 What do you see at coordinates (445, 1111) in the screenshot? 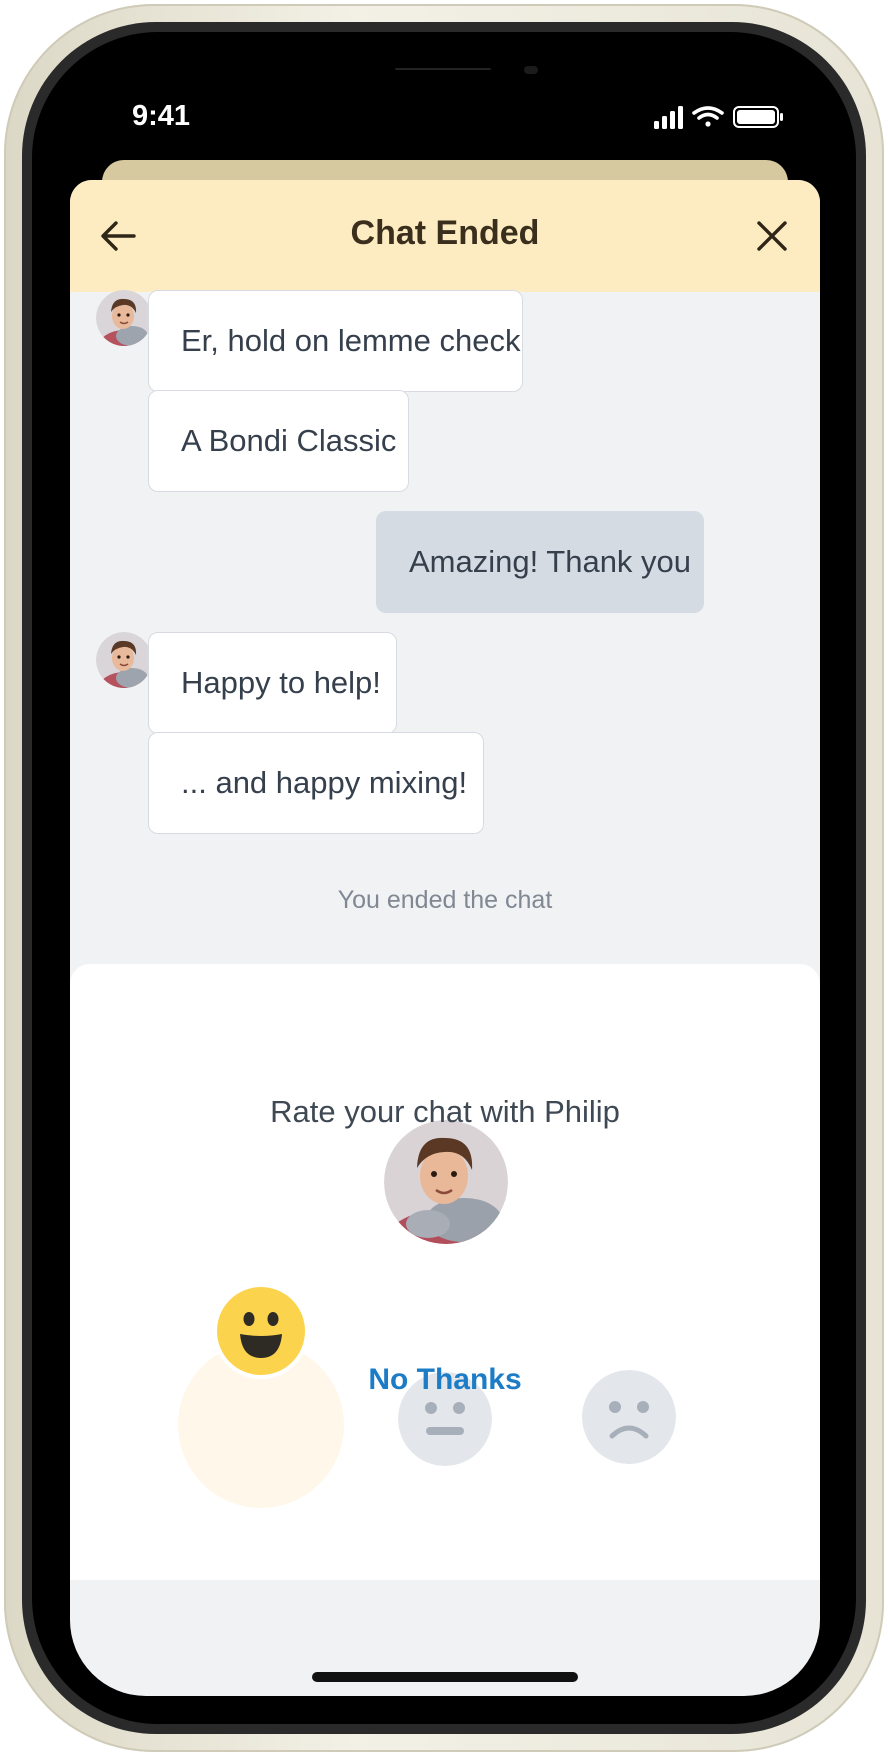
I see `rating-prompt: Rate your chat with Philip` at bounding box center [445, 1111].